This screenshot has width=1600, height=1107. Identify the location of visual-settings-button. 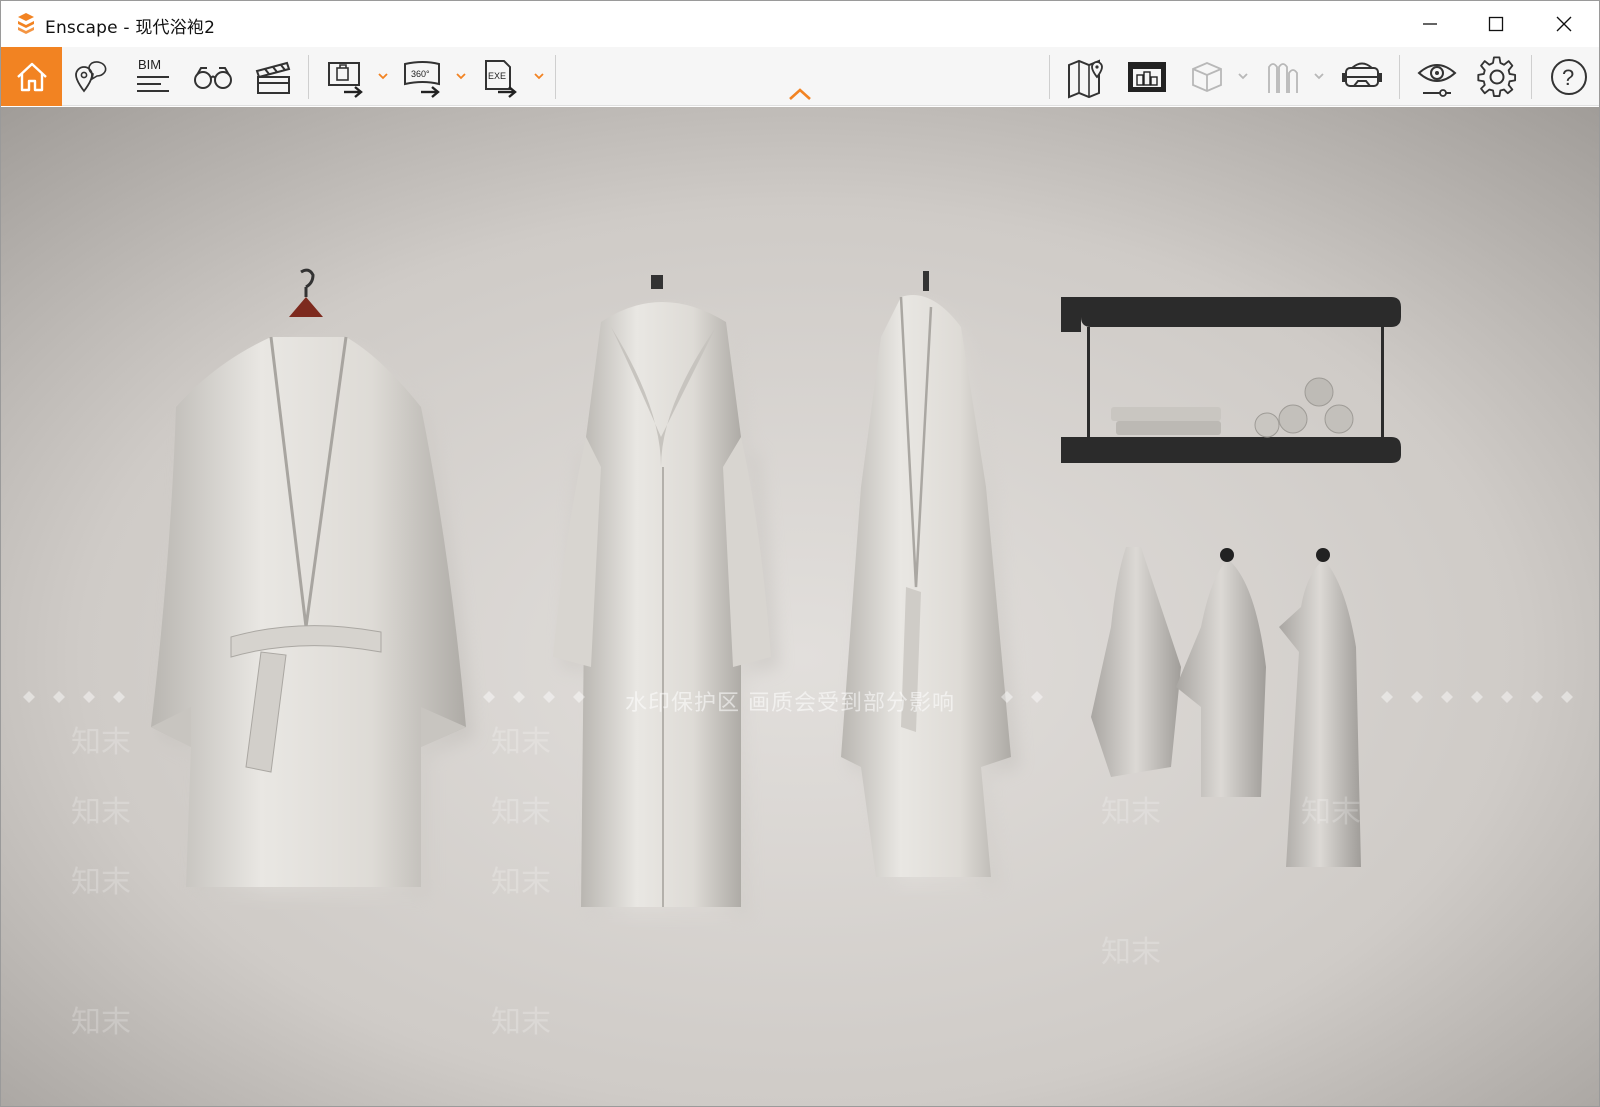
(1437, 76).